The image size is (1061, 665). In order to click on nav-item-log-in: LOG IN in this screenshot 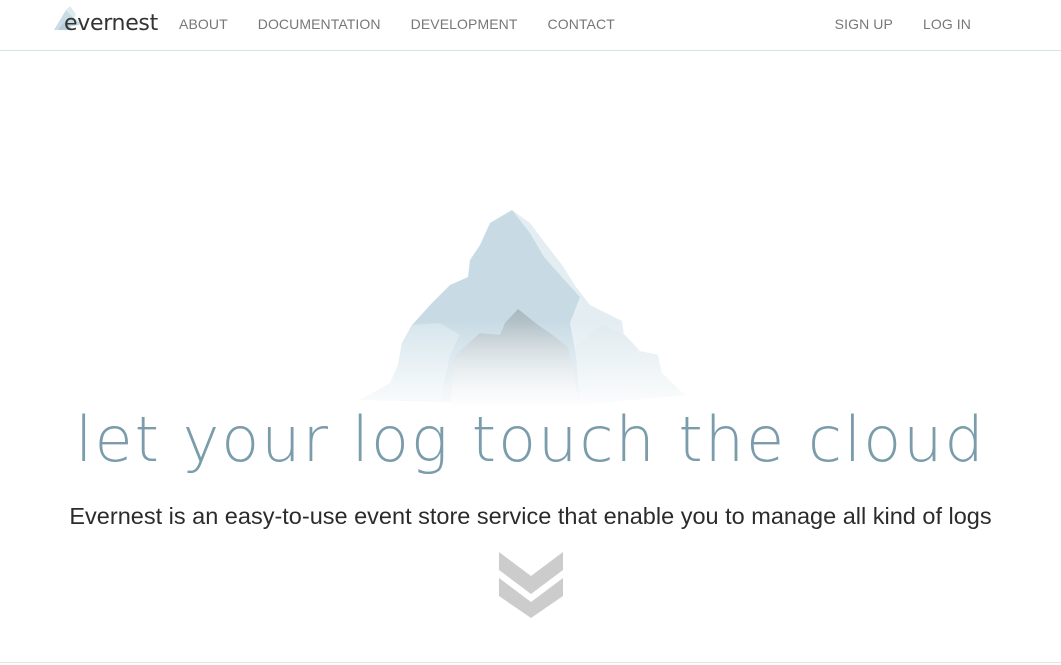, I will do `click(947, 25)`.